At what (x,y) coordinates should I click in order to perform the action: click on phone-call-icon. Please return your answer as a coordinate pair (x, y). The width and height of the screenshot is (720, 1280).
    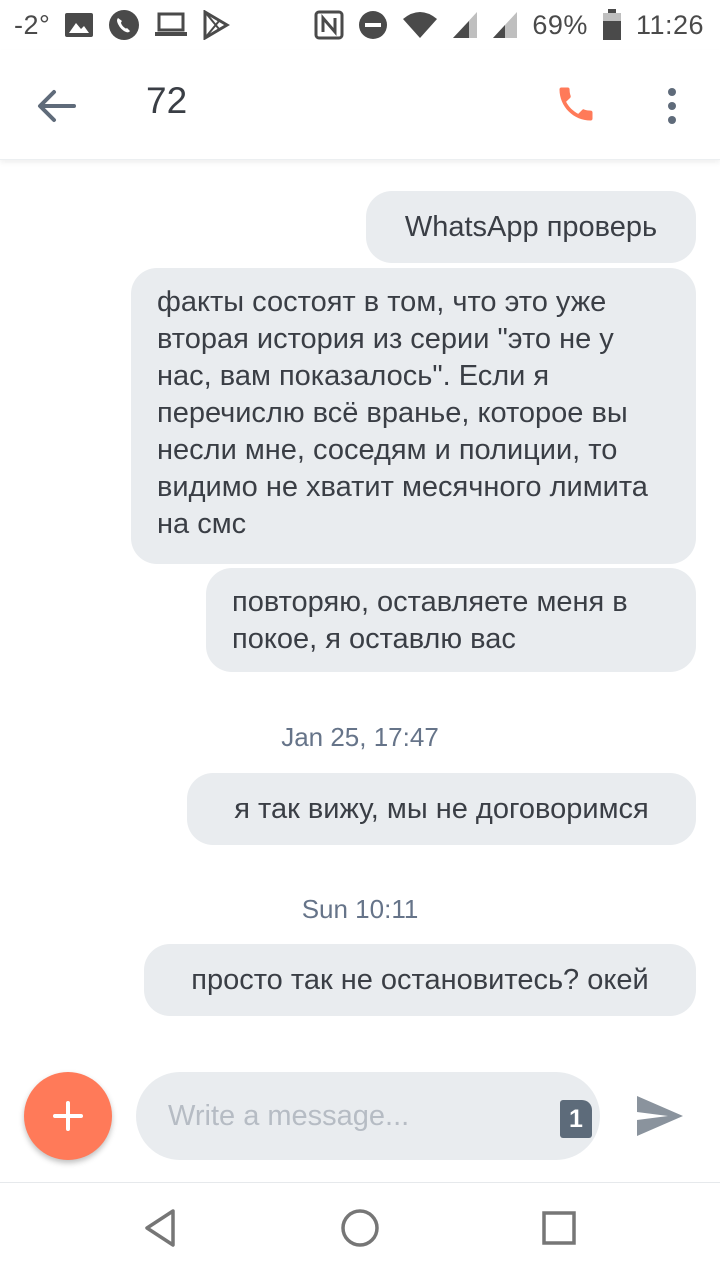
    Looking at the image, I should click on (124, 25).